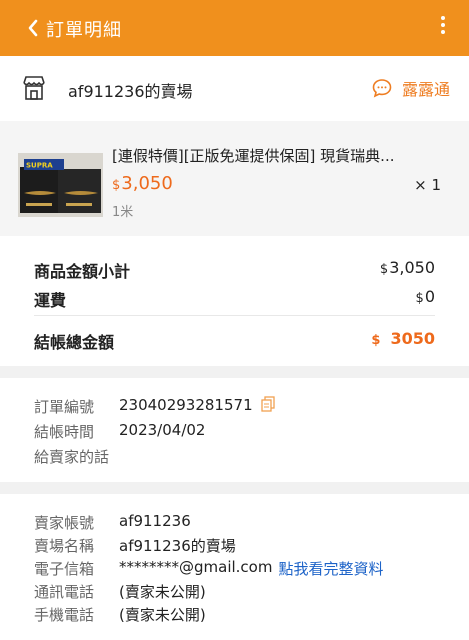  I want to click on order-message-row: 給賣家的話, so click(76, 456).